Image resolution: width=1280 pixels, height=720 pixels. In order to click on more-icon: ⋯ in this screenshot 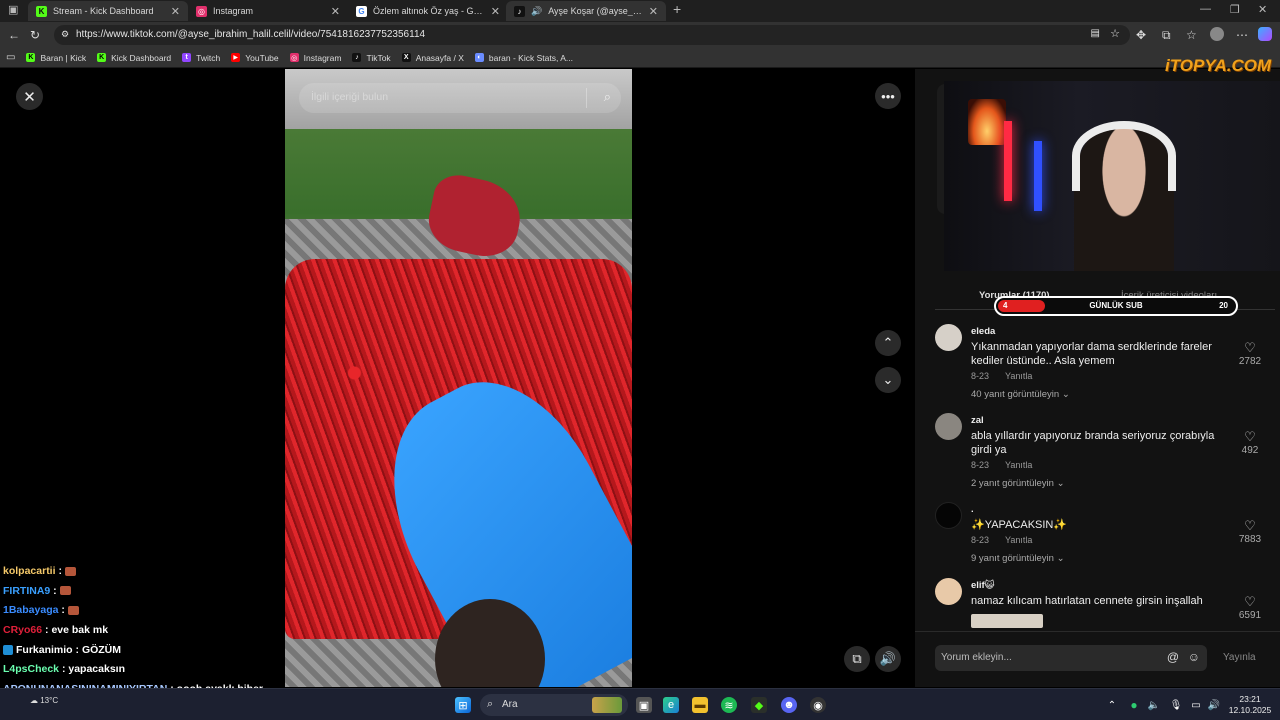, I will do `click(1242, 35)`.